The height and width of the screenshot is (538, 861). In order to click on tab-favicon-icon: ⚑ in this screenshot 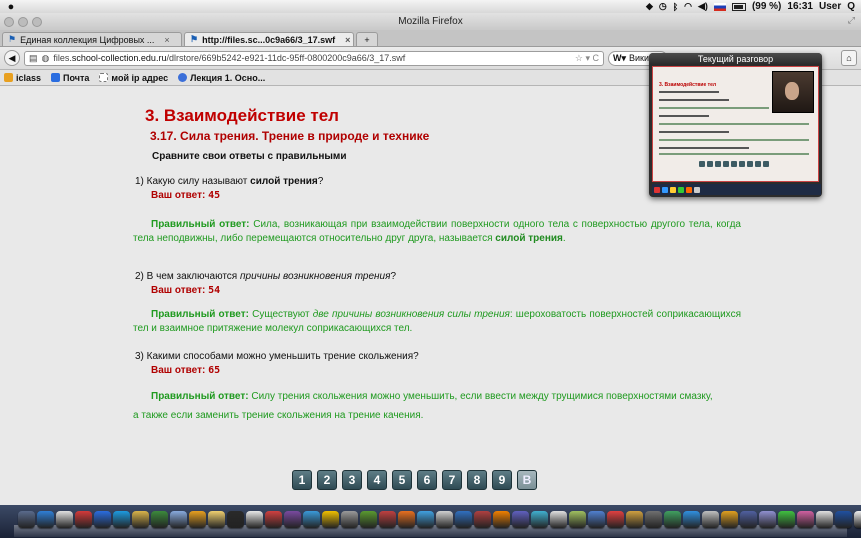, I will do `click(12, 39)`.